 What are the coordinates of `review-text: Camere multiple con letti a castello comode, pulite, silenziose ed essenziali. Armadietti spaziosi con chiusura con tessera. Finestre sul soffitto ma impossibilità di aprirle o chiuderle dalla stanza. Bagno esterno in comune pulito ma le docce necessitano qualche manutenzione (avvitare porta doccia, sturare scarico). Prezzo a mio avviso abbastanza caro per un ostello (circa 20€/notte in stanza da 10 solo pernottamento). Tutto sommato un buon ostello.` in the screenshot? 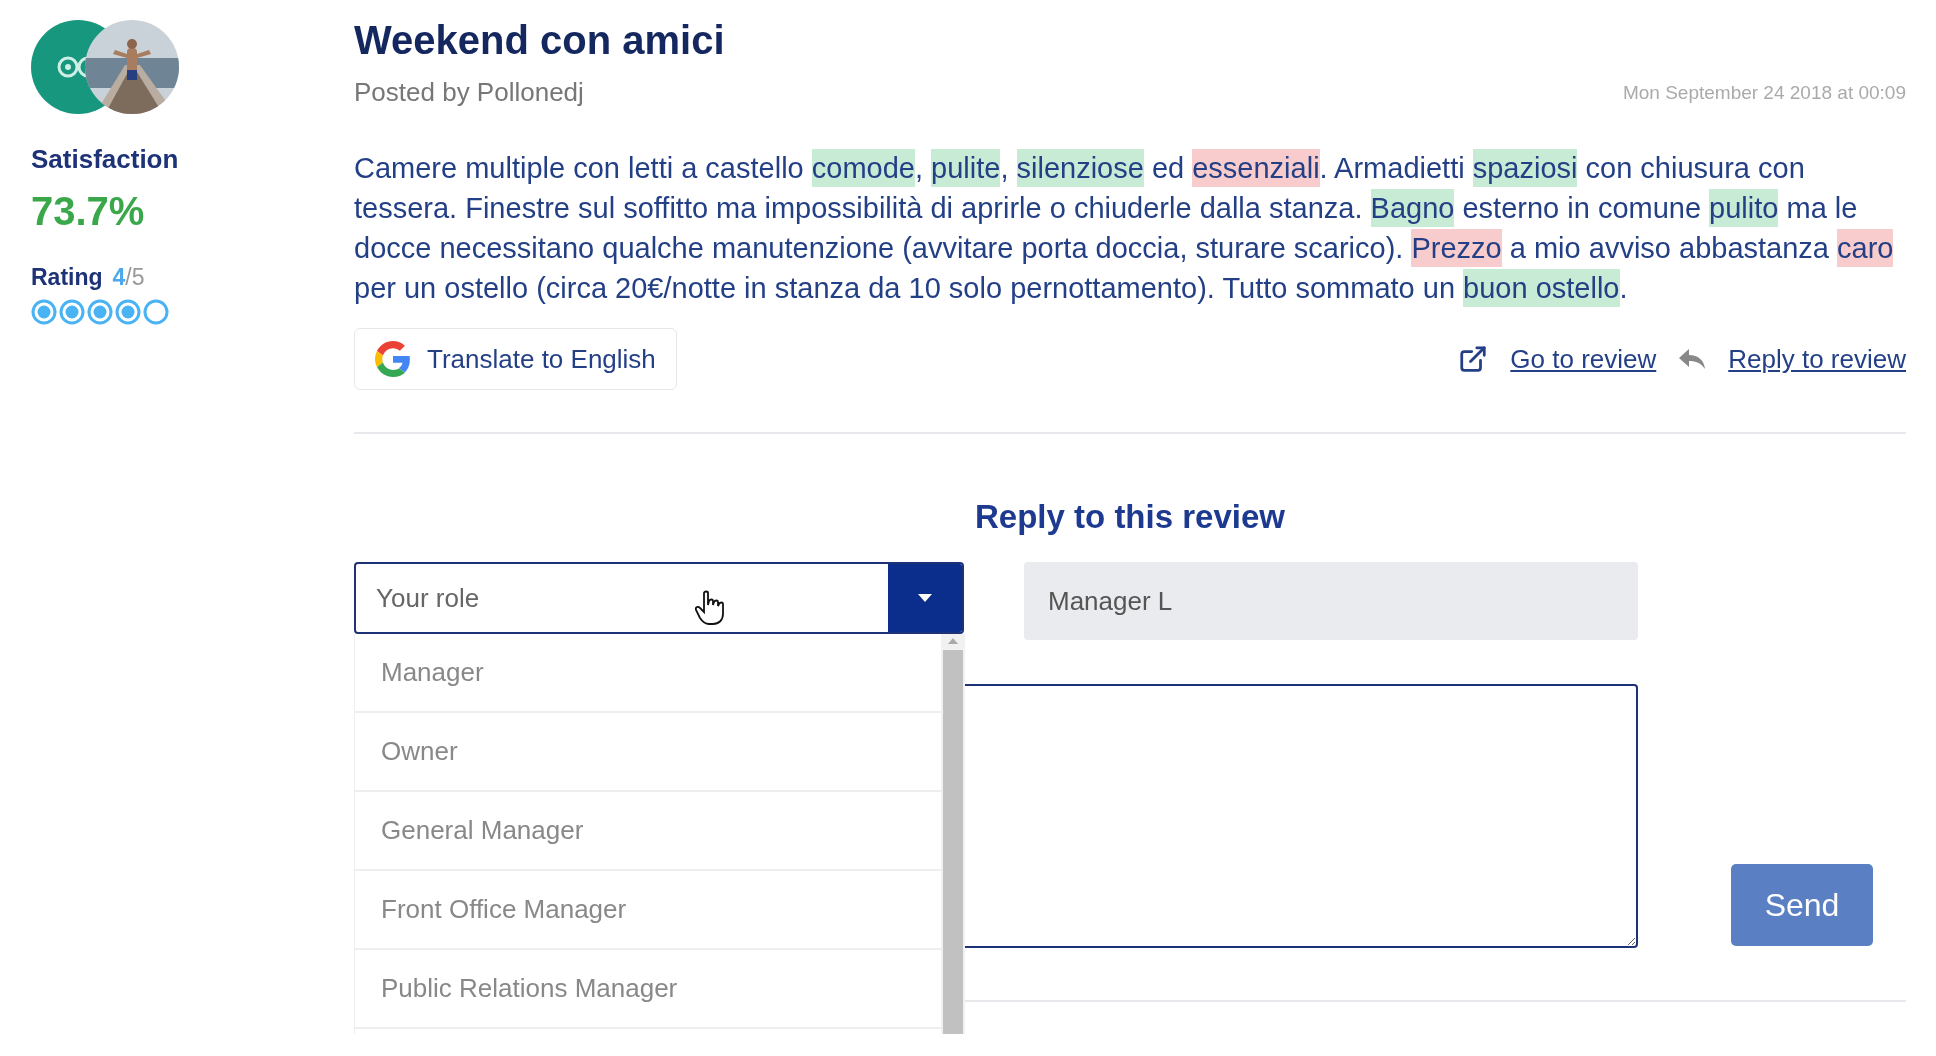 It's located at (1130, 228).